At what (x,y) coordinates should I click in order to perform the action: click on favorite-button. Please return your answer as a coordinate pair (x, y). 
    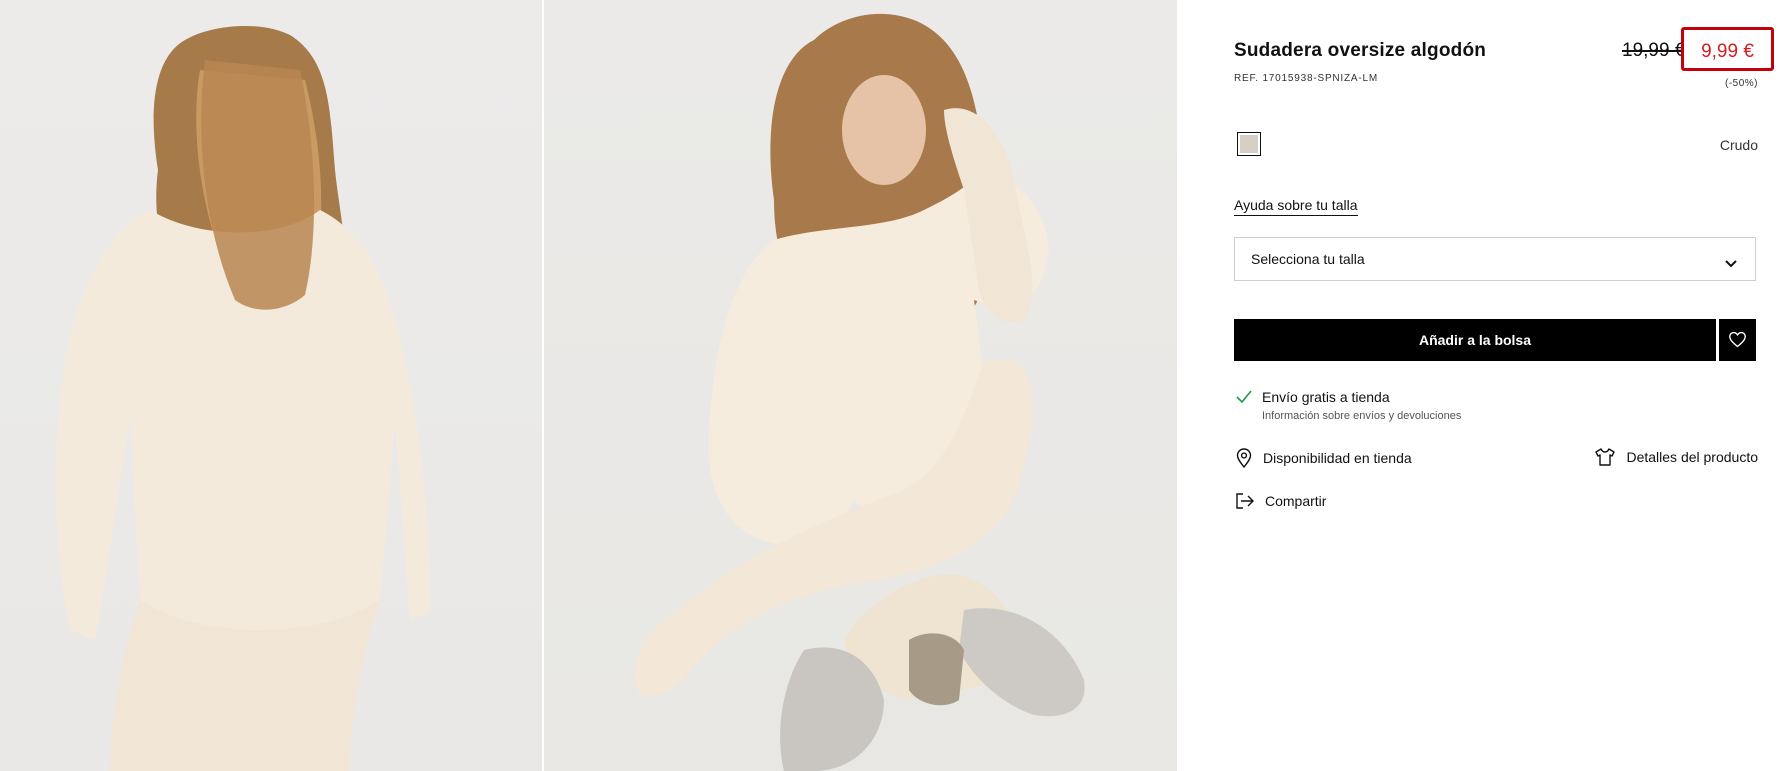
    Looking at the image, I should click on (1737, 340).